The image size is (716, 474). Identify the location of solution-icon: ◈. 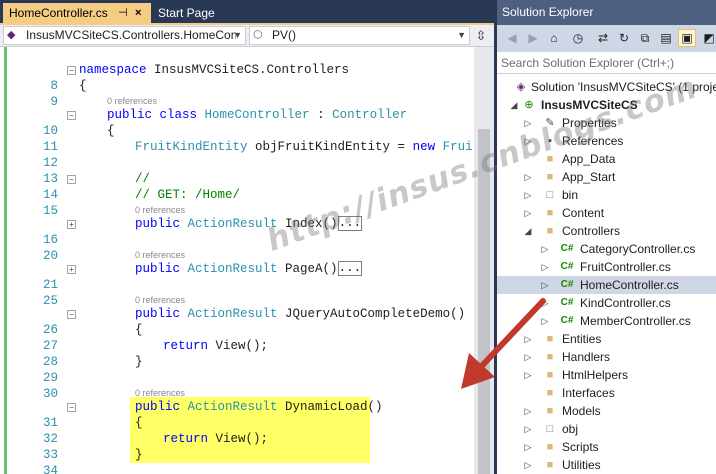
(521, 87).